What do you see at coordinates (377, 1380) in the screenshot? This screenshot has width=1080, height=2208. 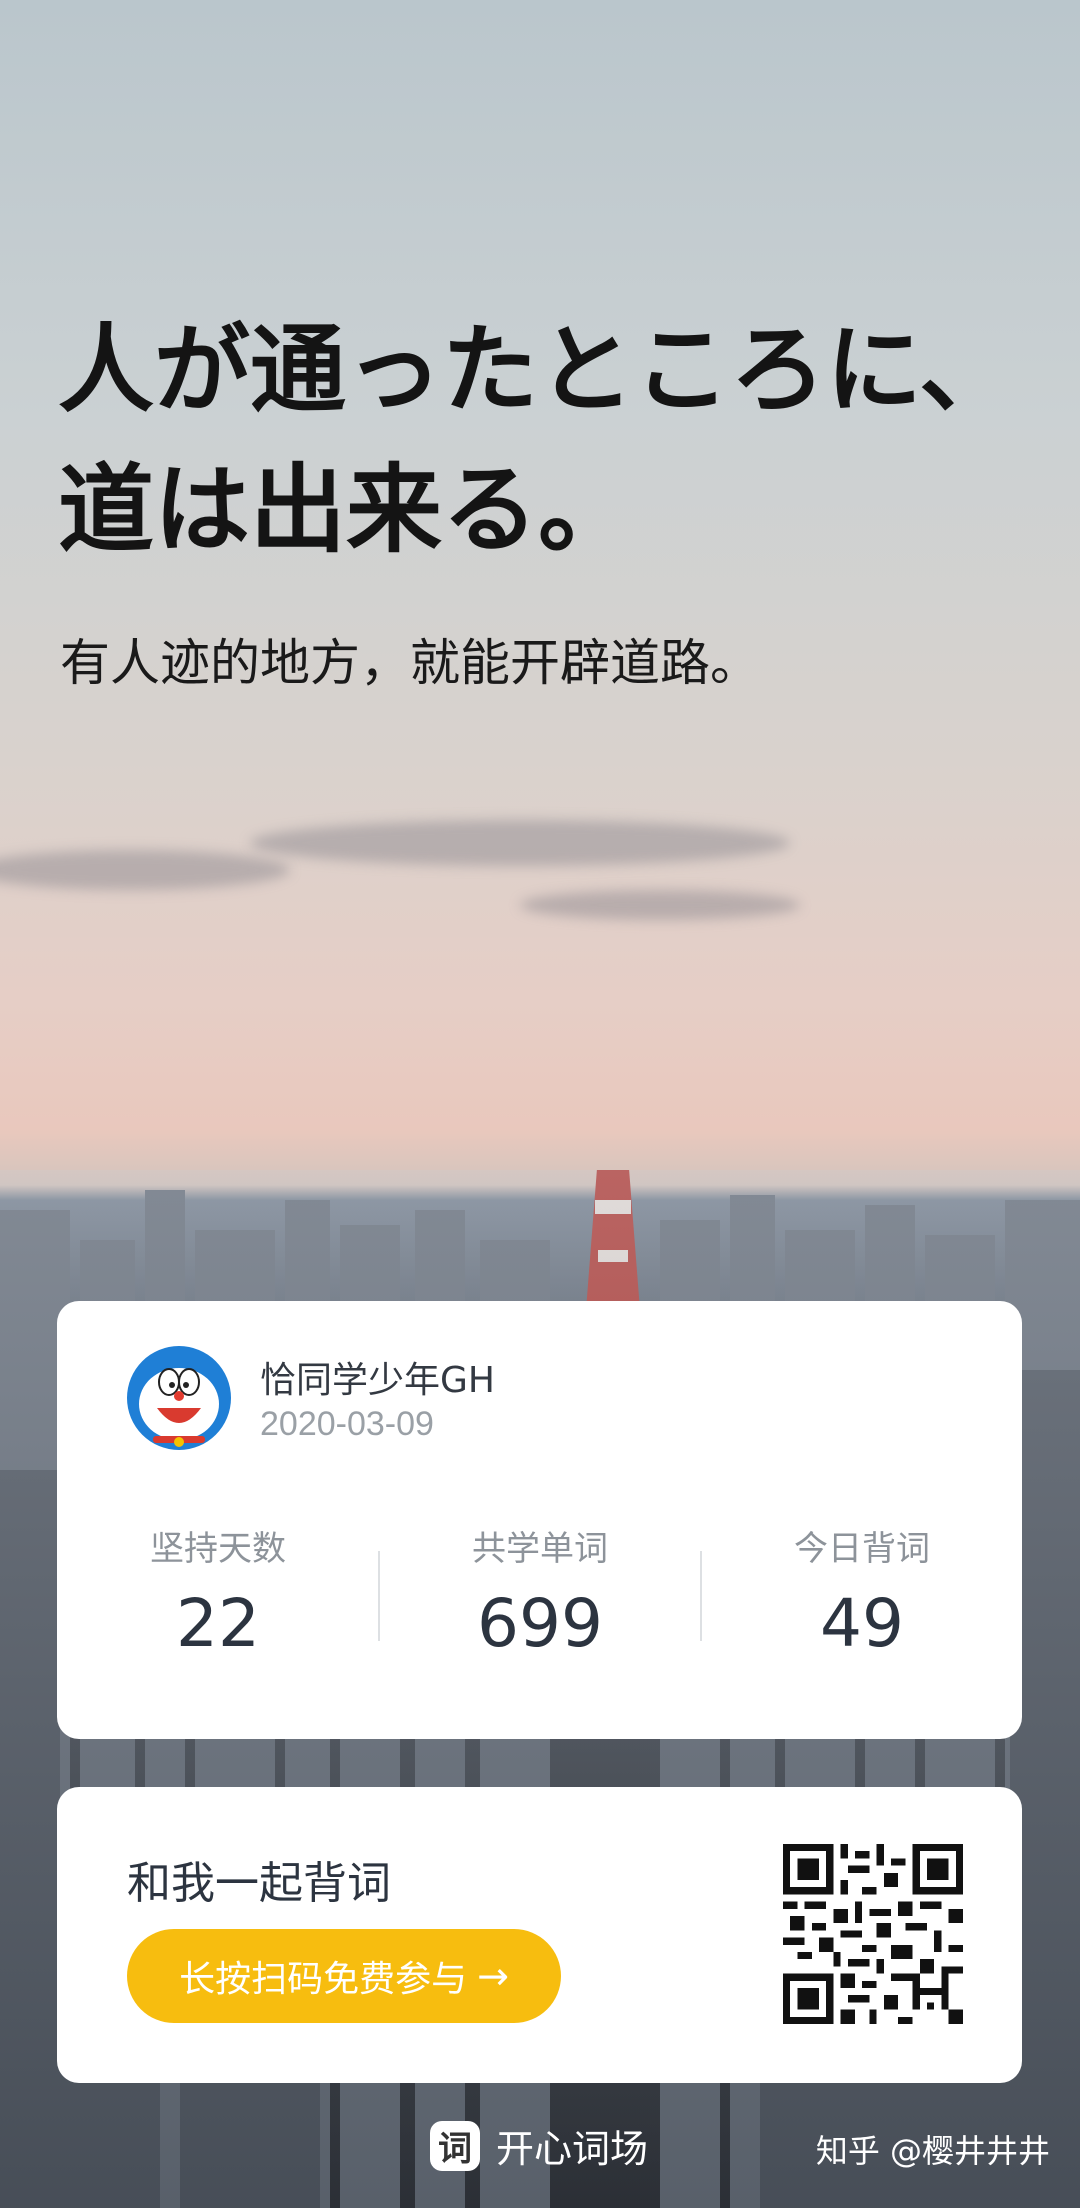 I see `username: 恰同学少年GH` at bounding box center [377, 1380].